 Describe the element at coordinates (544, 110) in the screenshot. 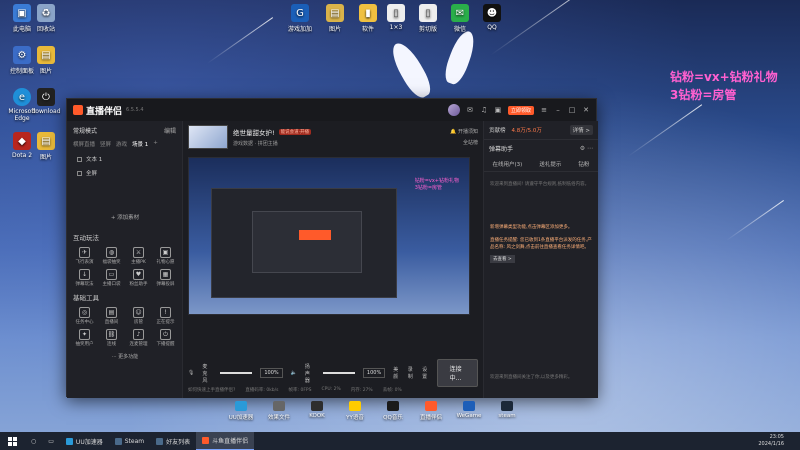

I see `menu-icon: ≡` at that location.